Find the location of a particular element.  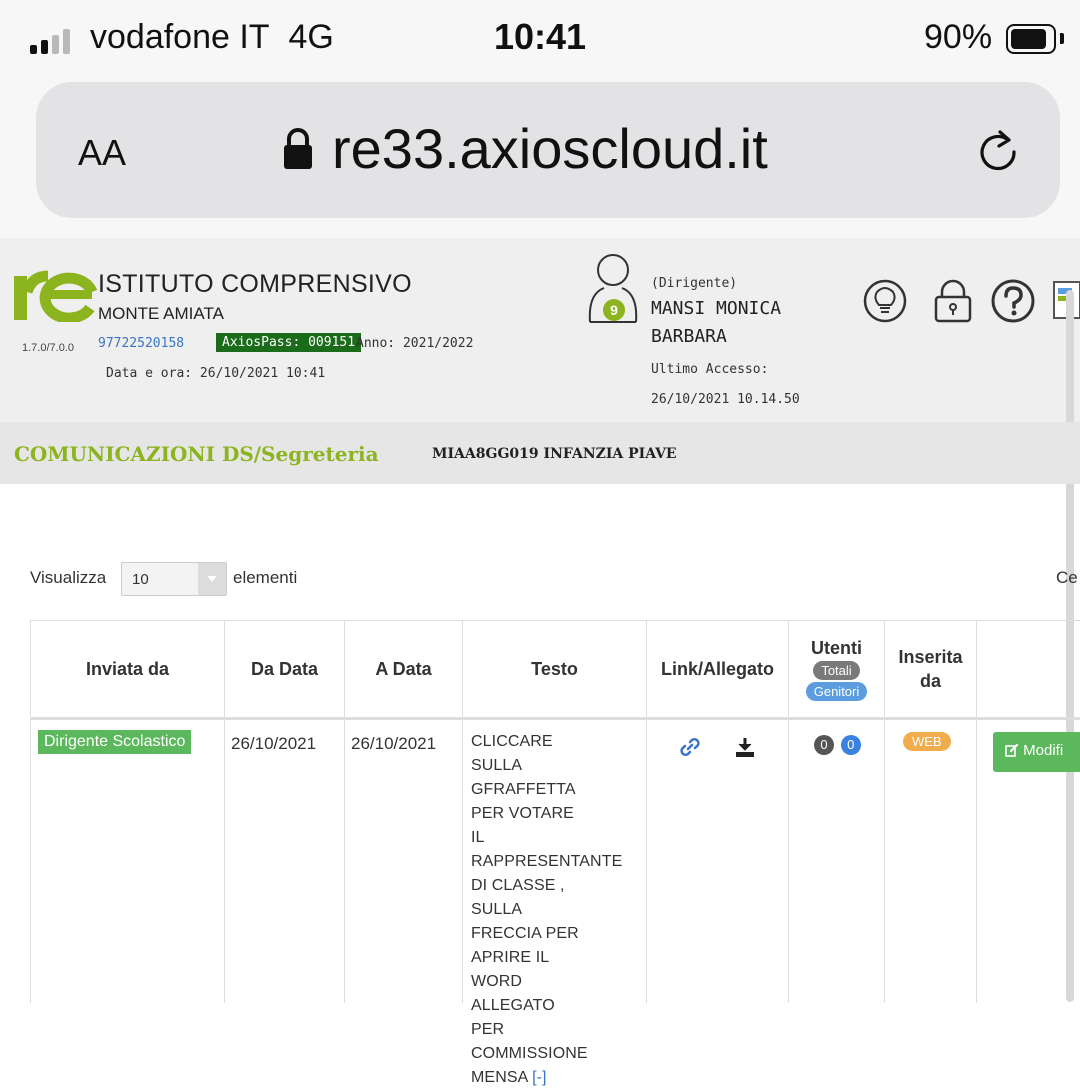

axios-pass-badge: AxiosPass: 009151 is located at coordinates (289, 342).